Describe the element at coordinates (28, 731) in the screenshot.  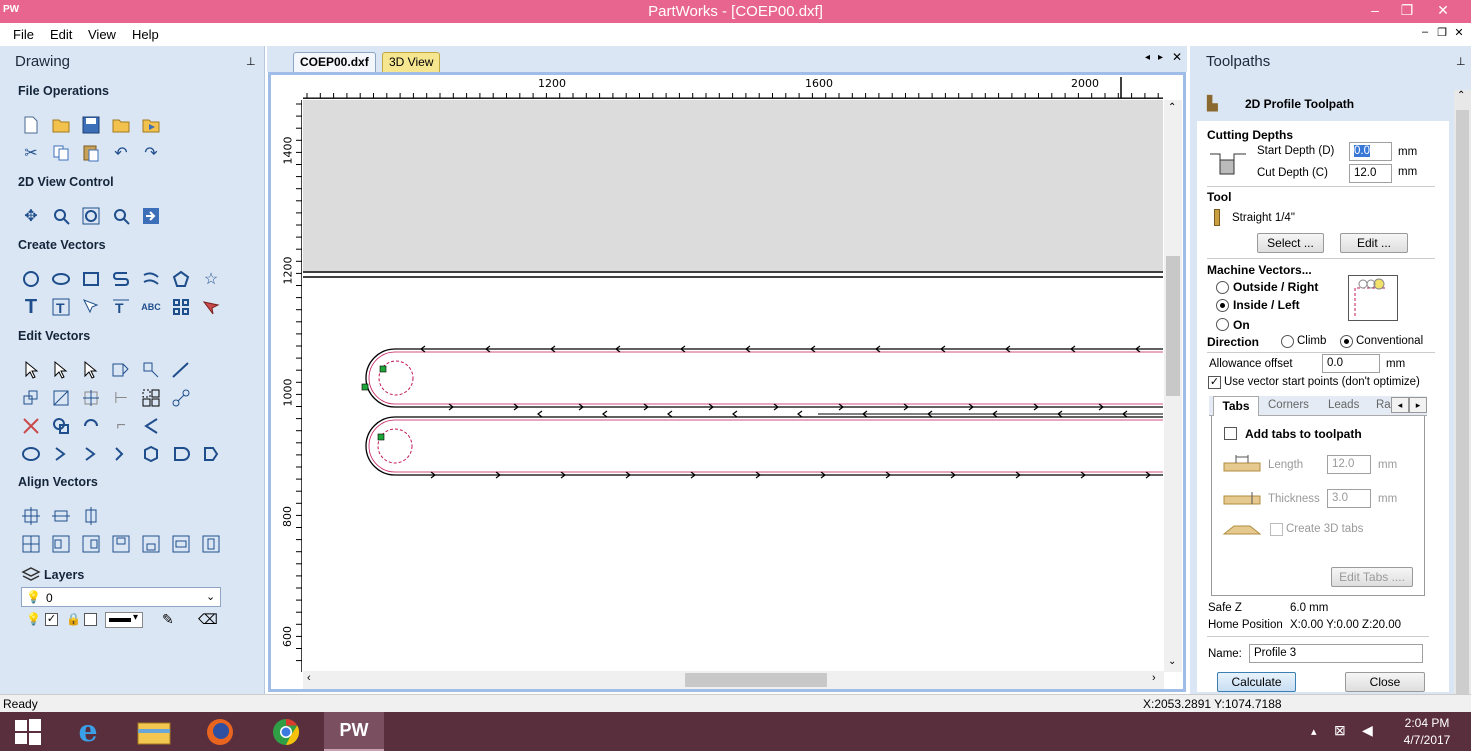
I see `start-button` at that location.